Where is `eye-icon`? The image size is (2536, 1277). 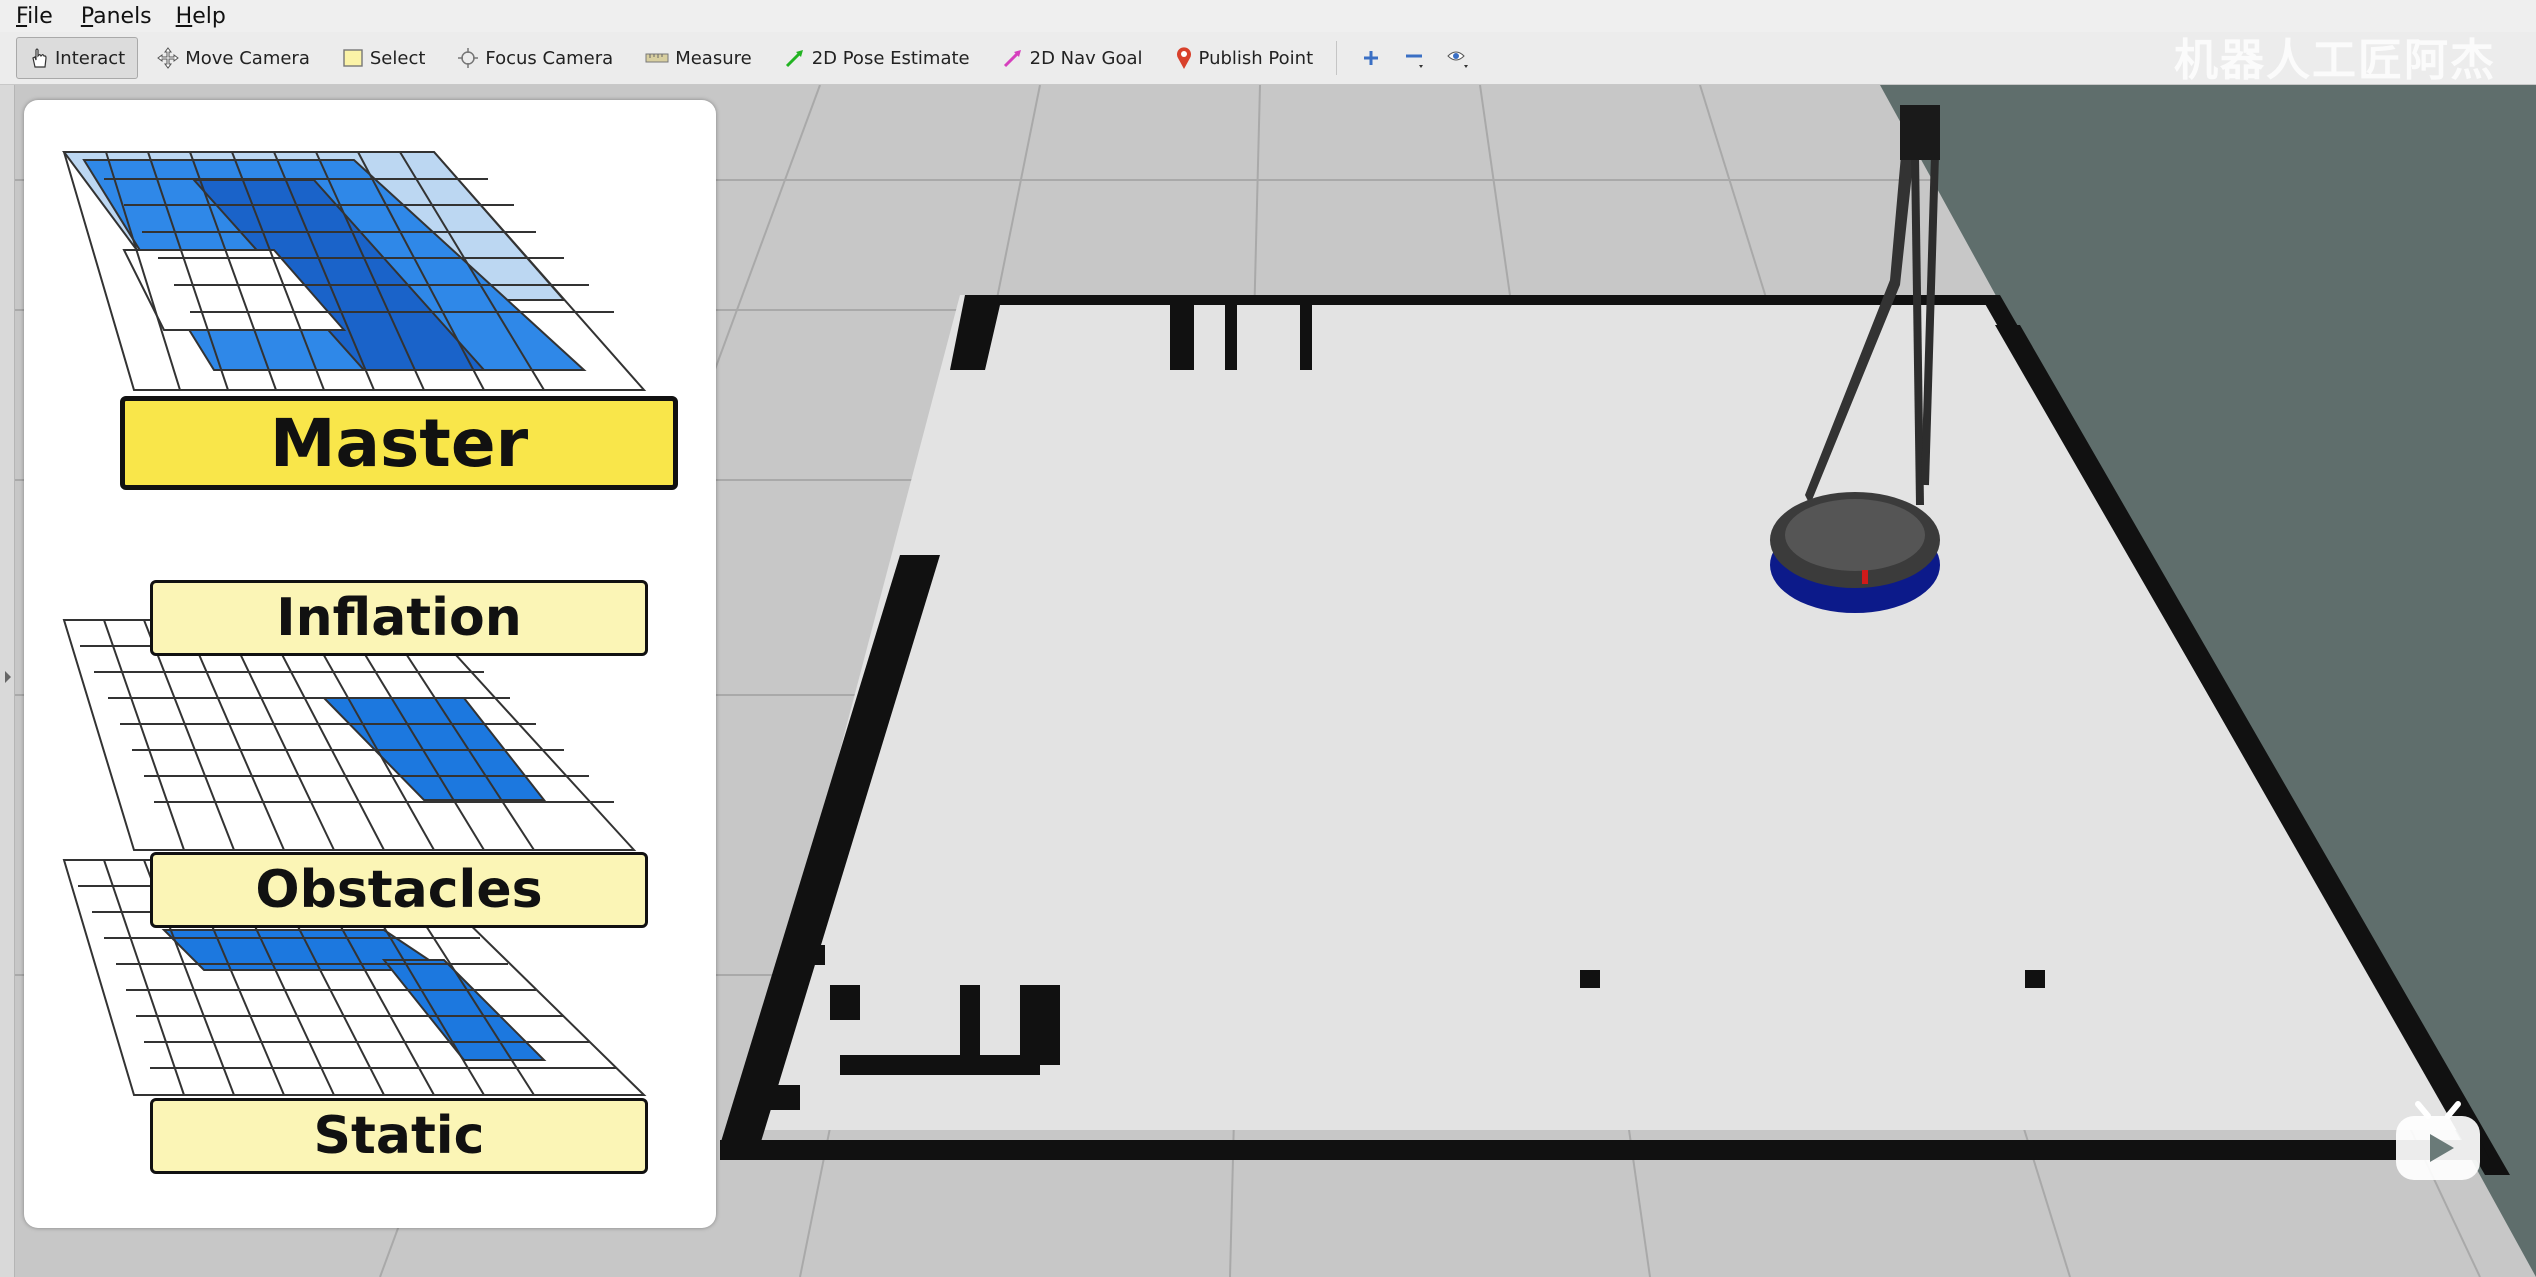
eye-icon is located at coordinates (1458, 59).